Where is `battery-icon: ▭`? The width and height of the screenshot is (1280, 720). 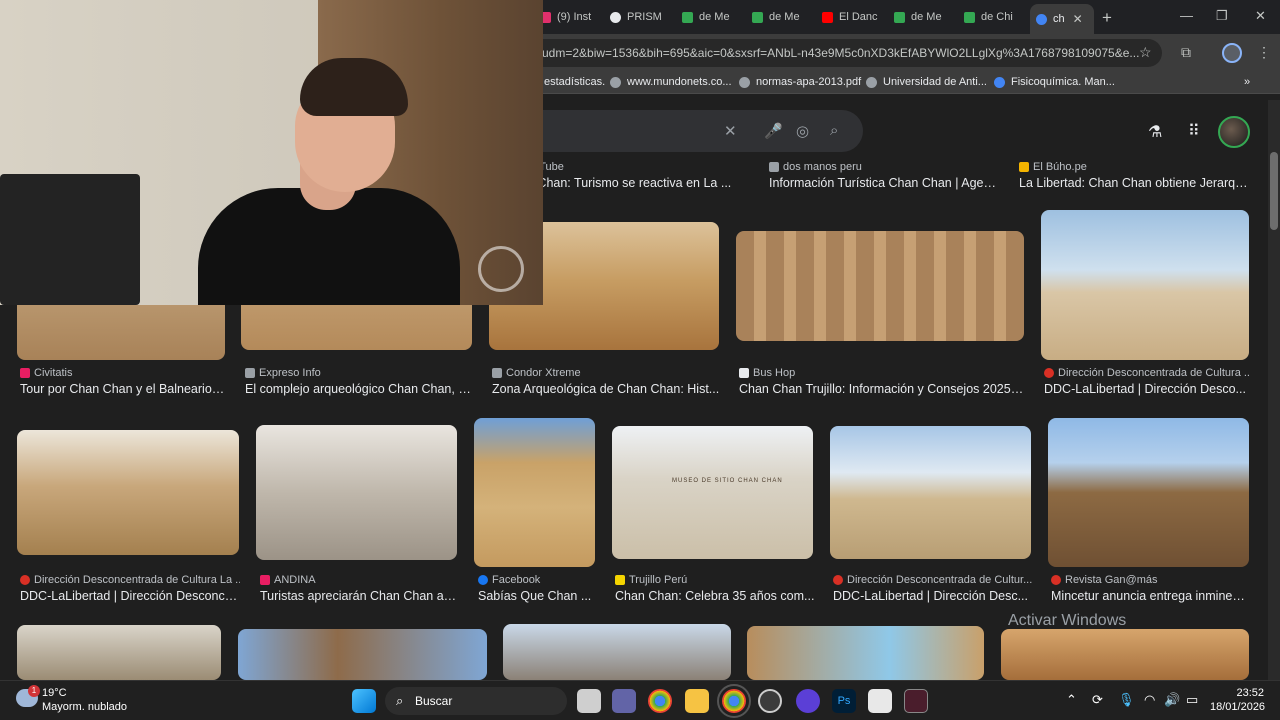 battery-icon: ▭ is located at coordinates (1192, 700).